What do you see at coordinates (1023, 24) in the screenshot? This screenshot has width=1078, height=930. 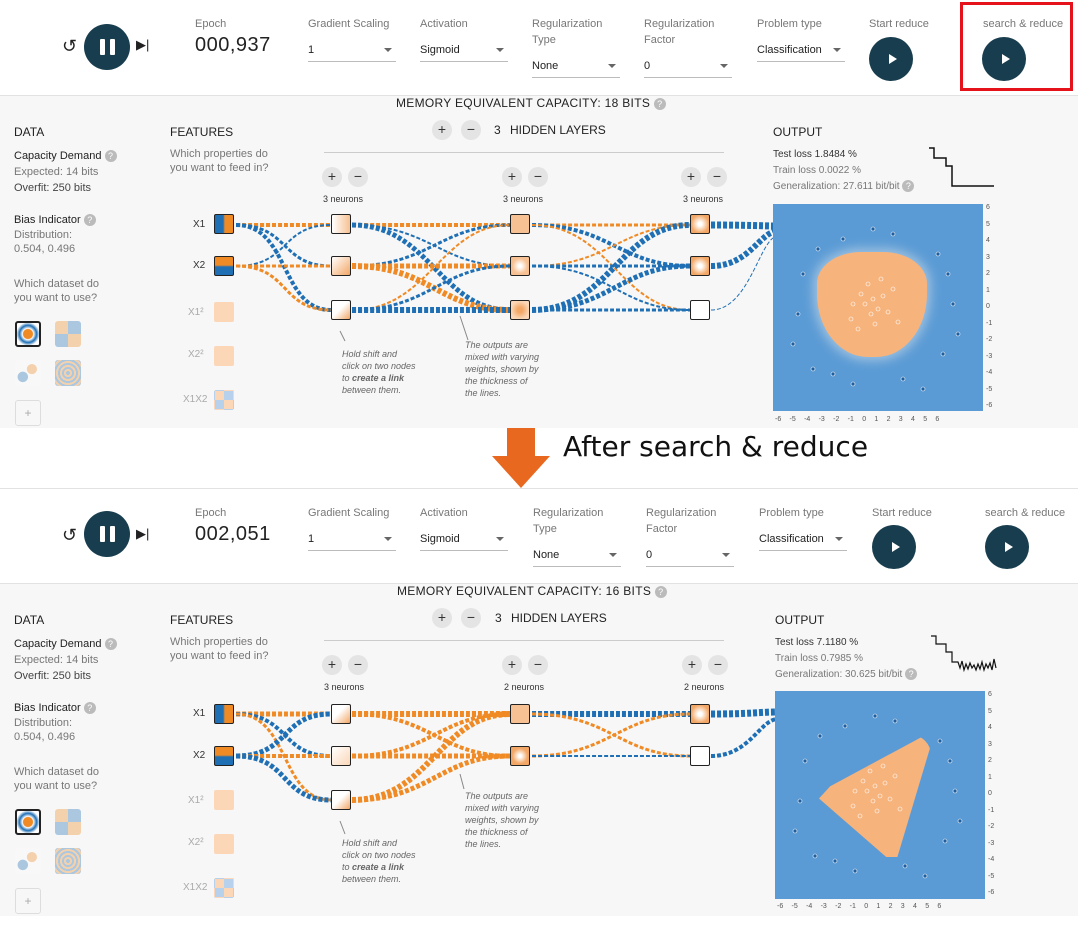 I see `search-reduce-label: search & reduce` at bounding box center [1023, 24].